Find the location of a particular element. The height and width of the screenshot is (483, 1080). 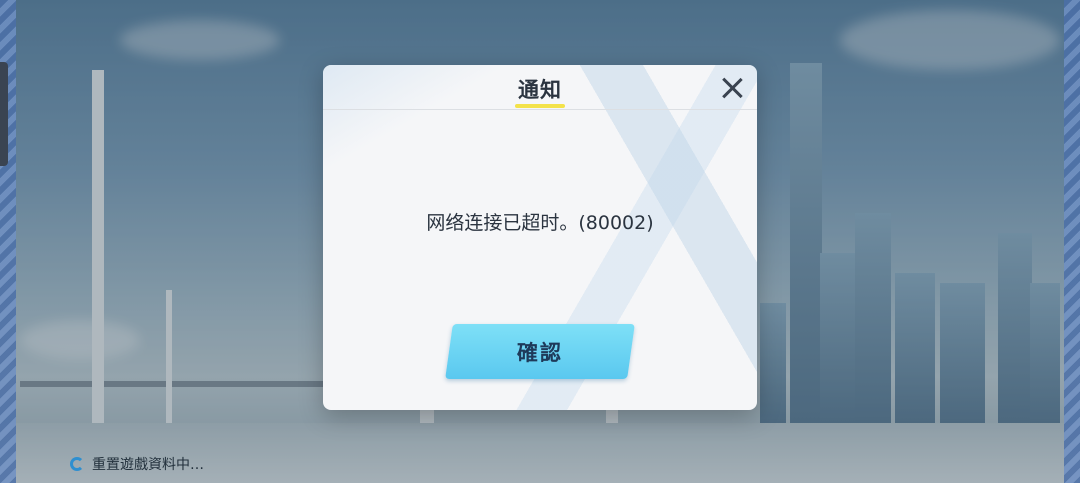

dialog-header: 通知 is located at coordinates (540, 87).